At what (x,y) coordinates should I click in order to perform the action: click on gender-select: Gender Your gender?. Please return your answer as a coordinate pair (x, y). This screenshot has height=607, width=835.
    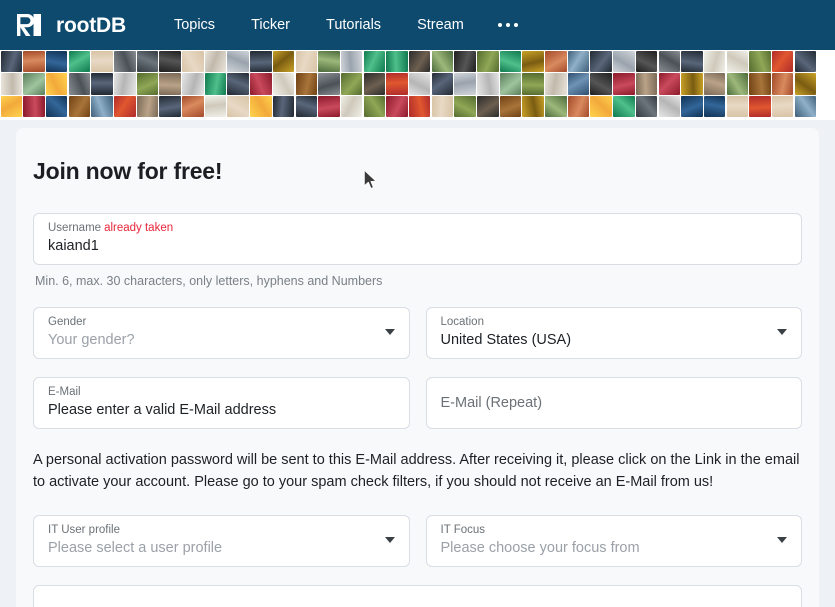
    Looking at the image, I should click on (221, 333).